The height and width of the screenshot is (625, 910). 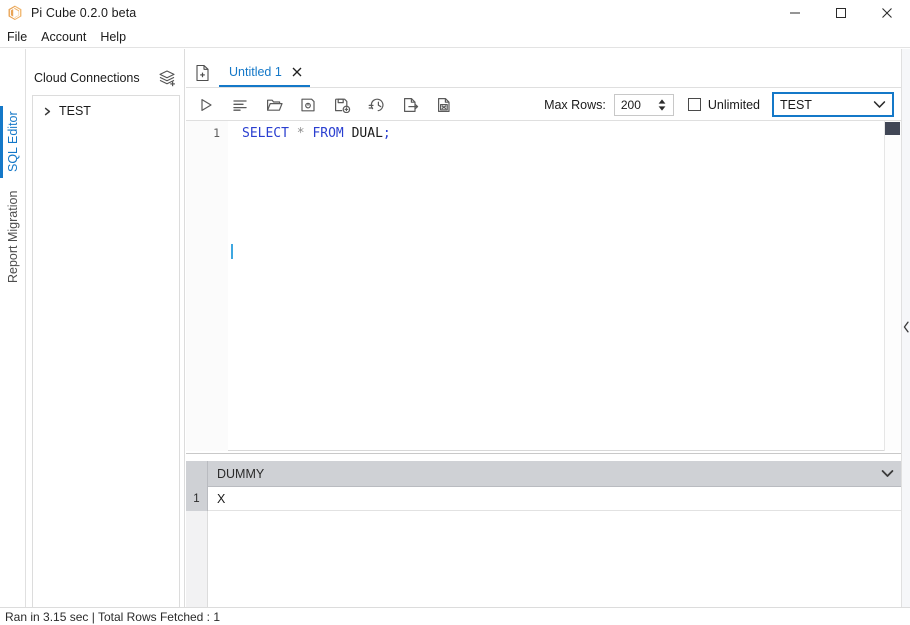 I want to click on chevron-left-icon, so click(x=906, y=328).